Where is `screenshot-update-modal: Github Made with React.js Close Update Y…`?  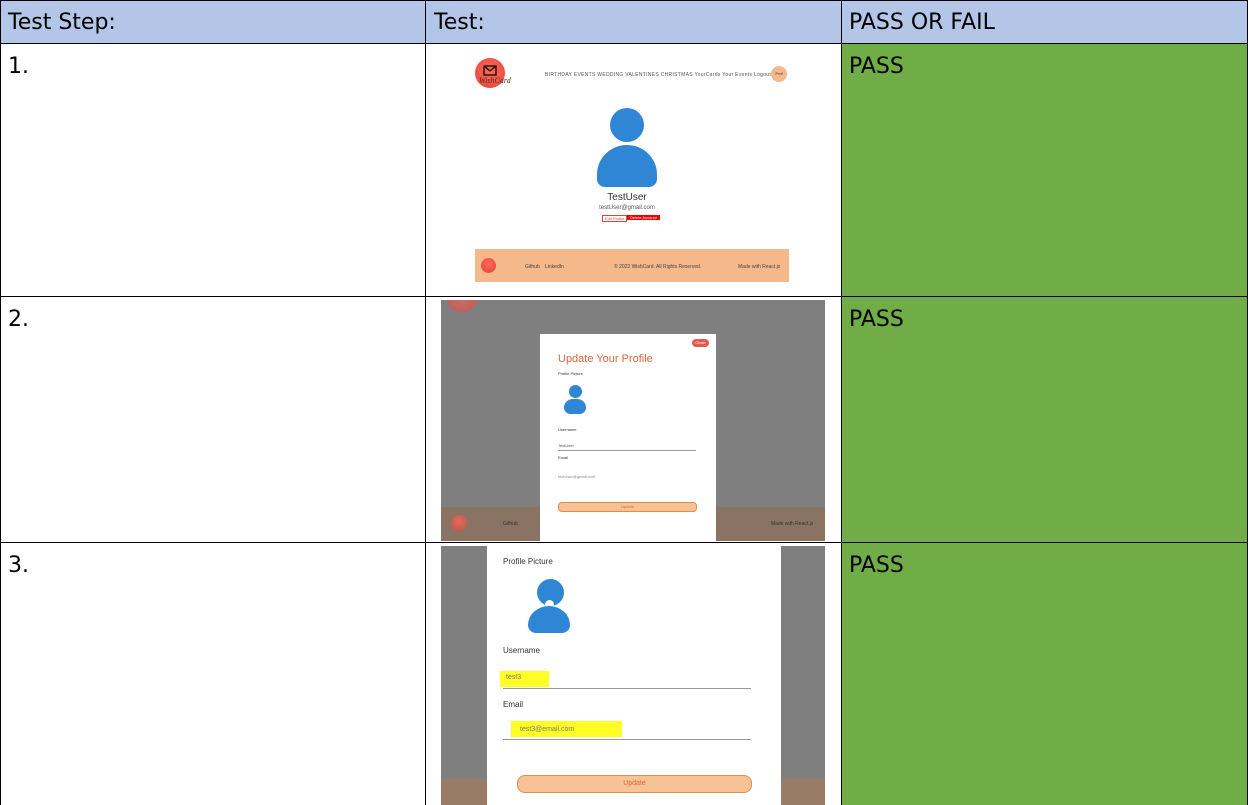 screenshot-update-modal: Github Made with React.js Close Update Y… is located at coordinates (633, 420).